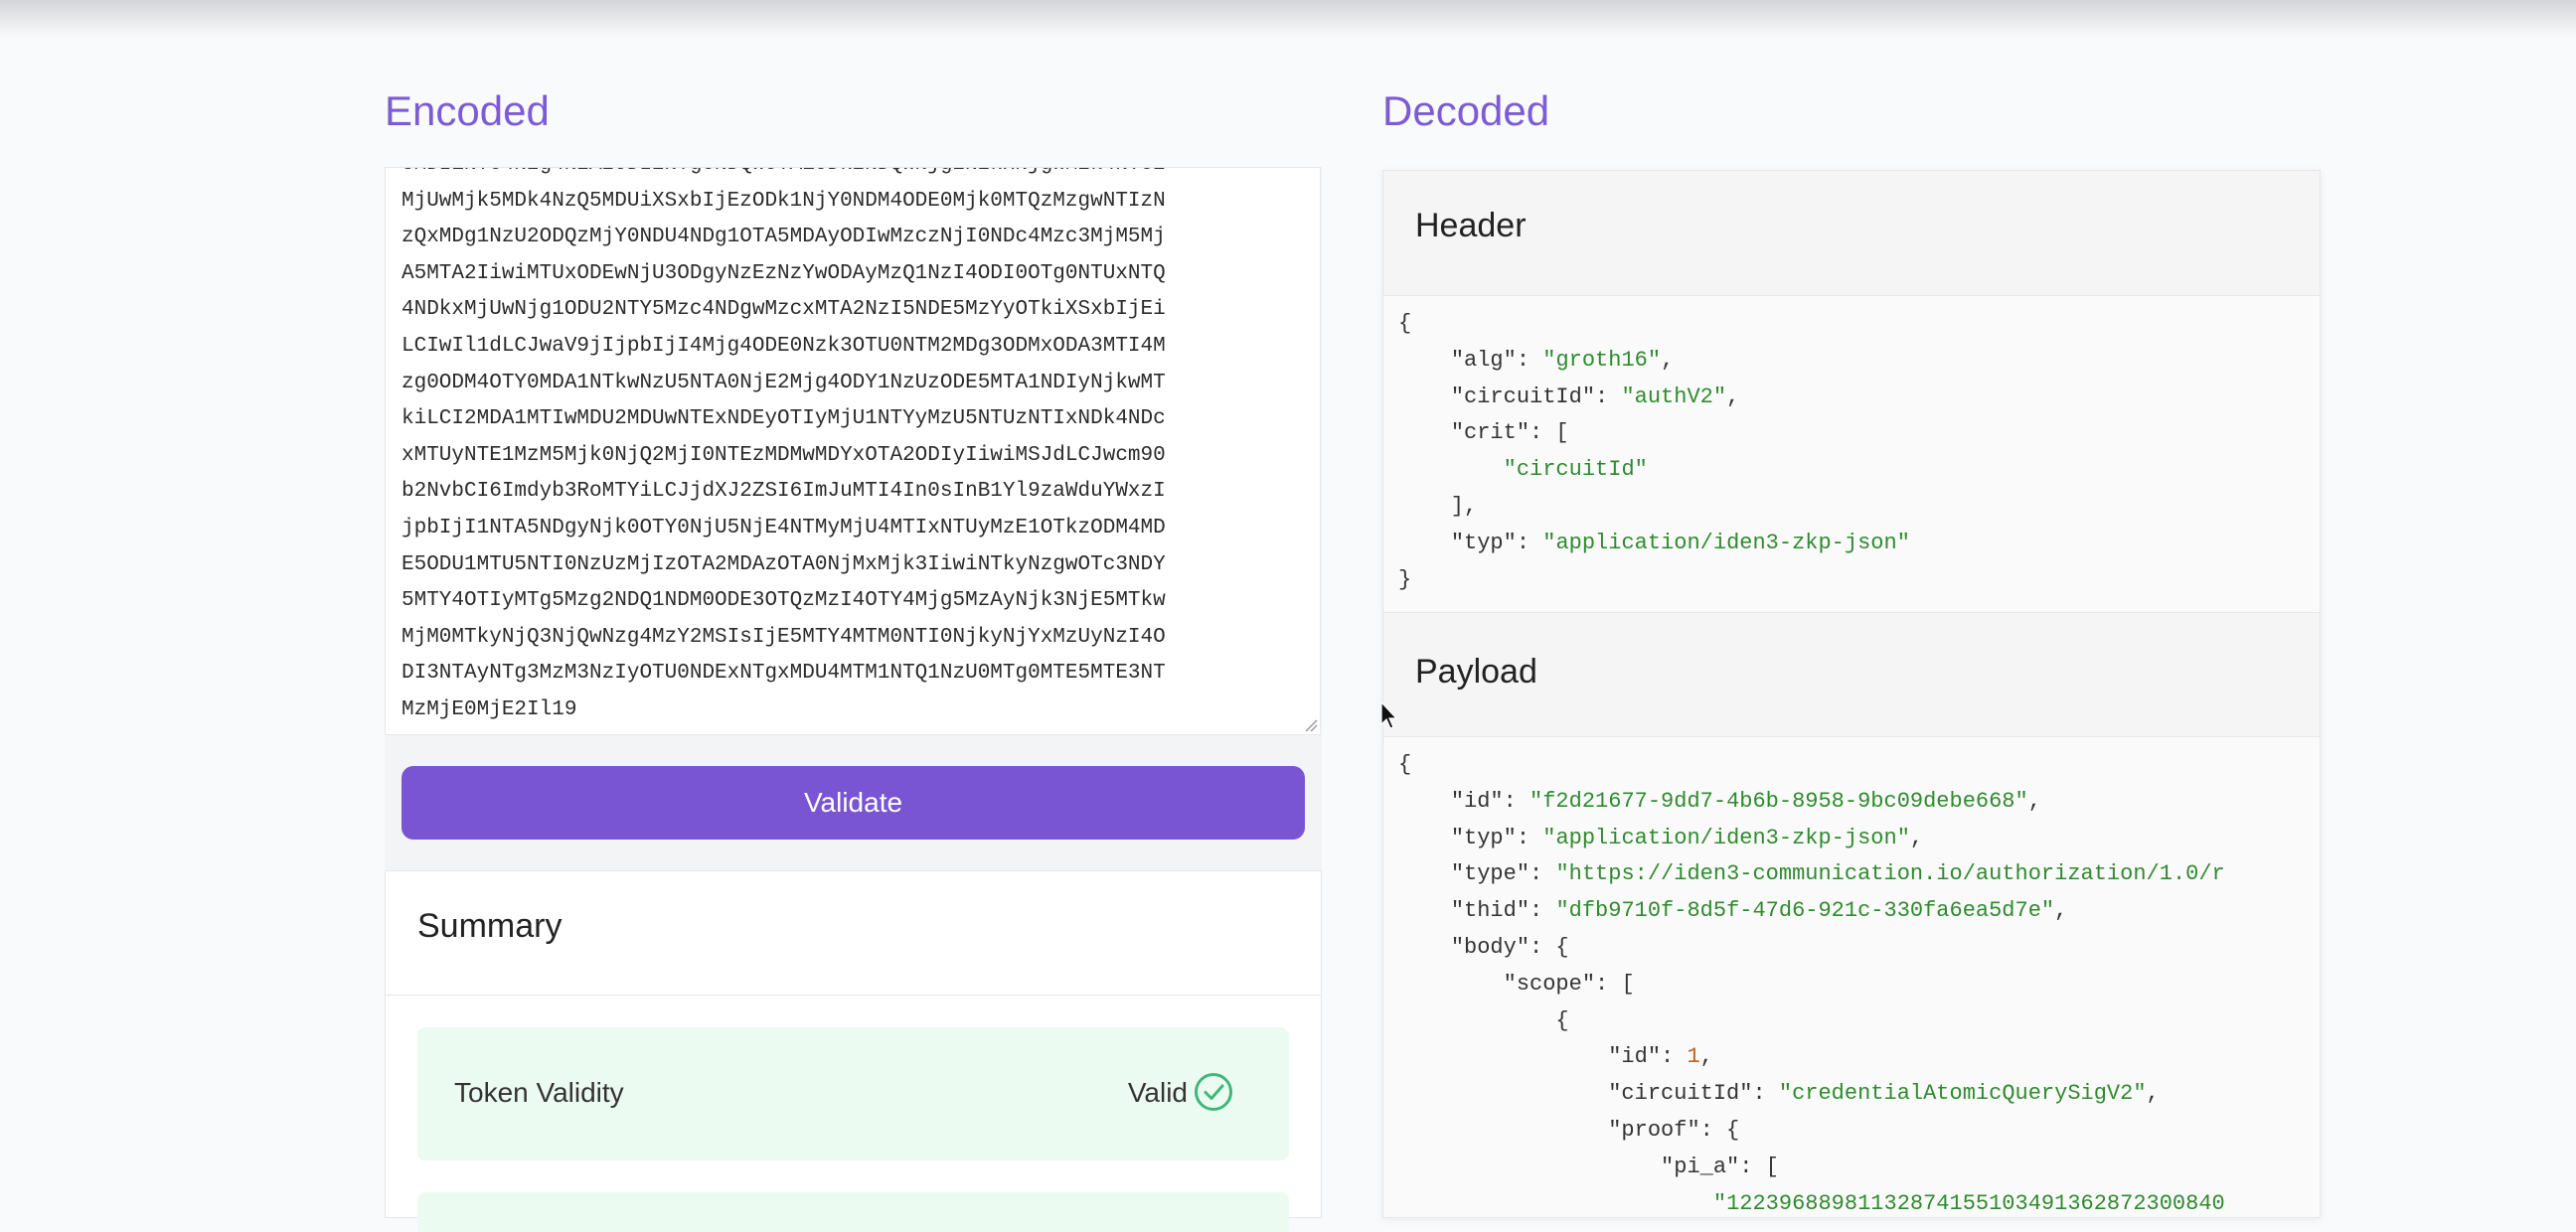 The width and height of the screenshot is (2576, 1232). I want to click on resize-grip-icon, so click(1310, 724).